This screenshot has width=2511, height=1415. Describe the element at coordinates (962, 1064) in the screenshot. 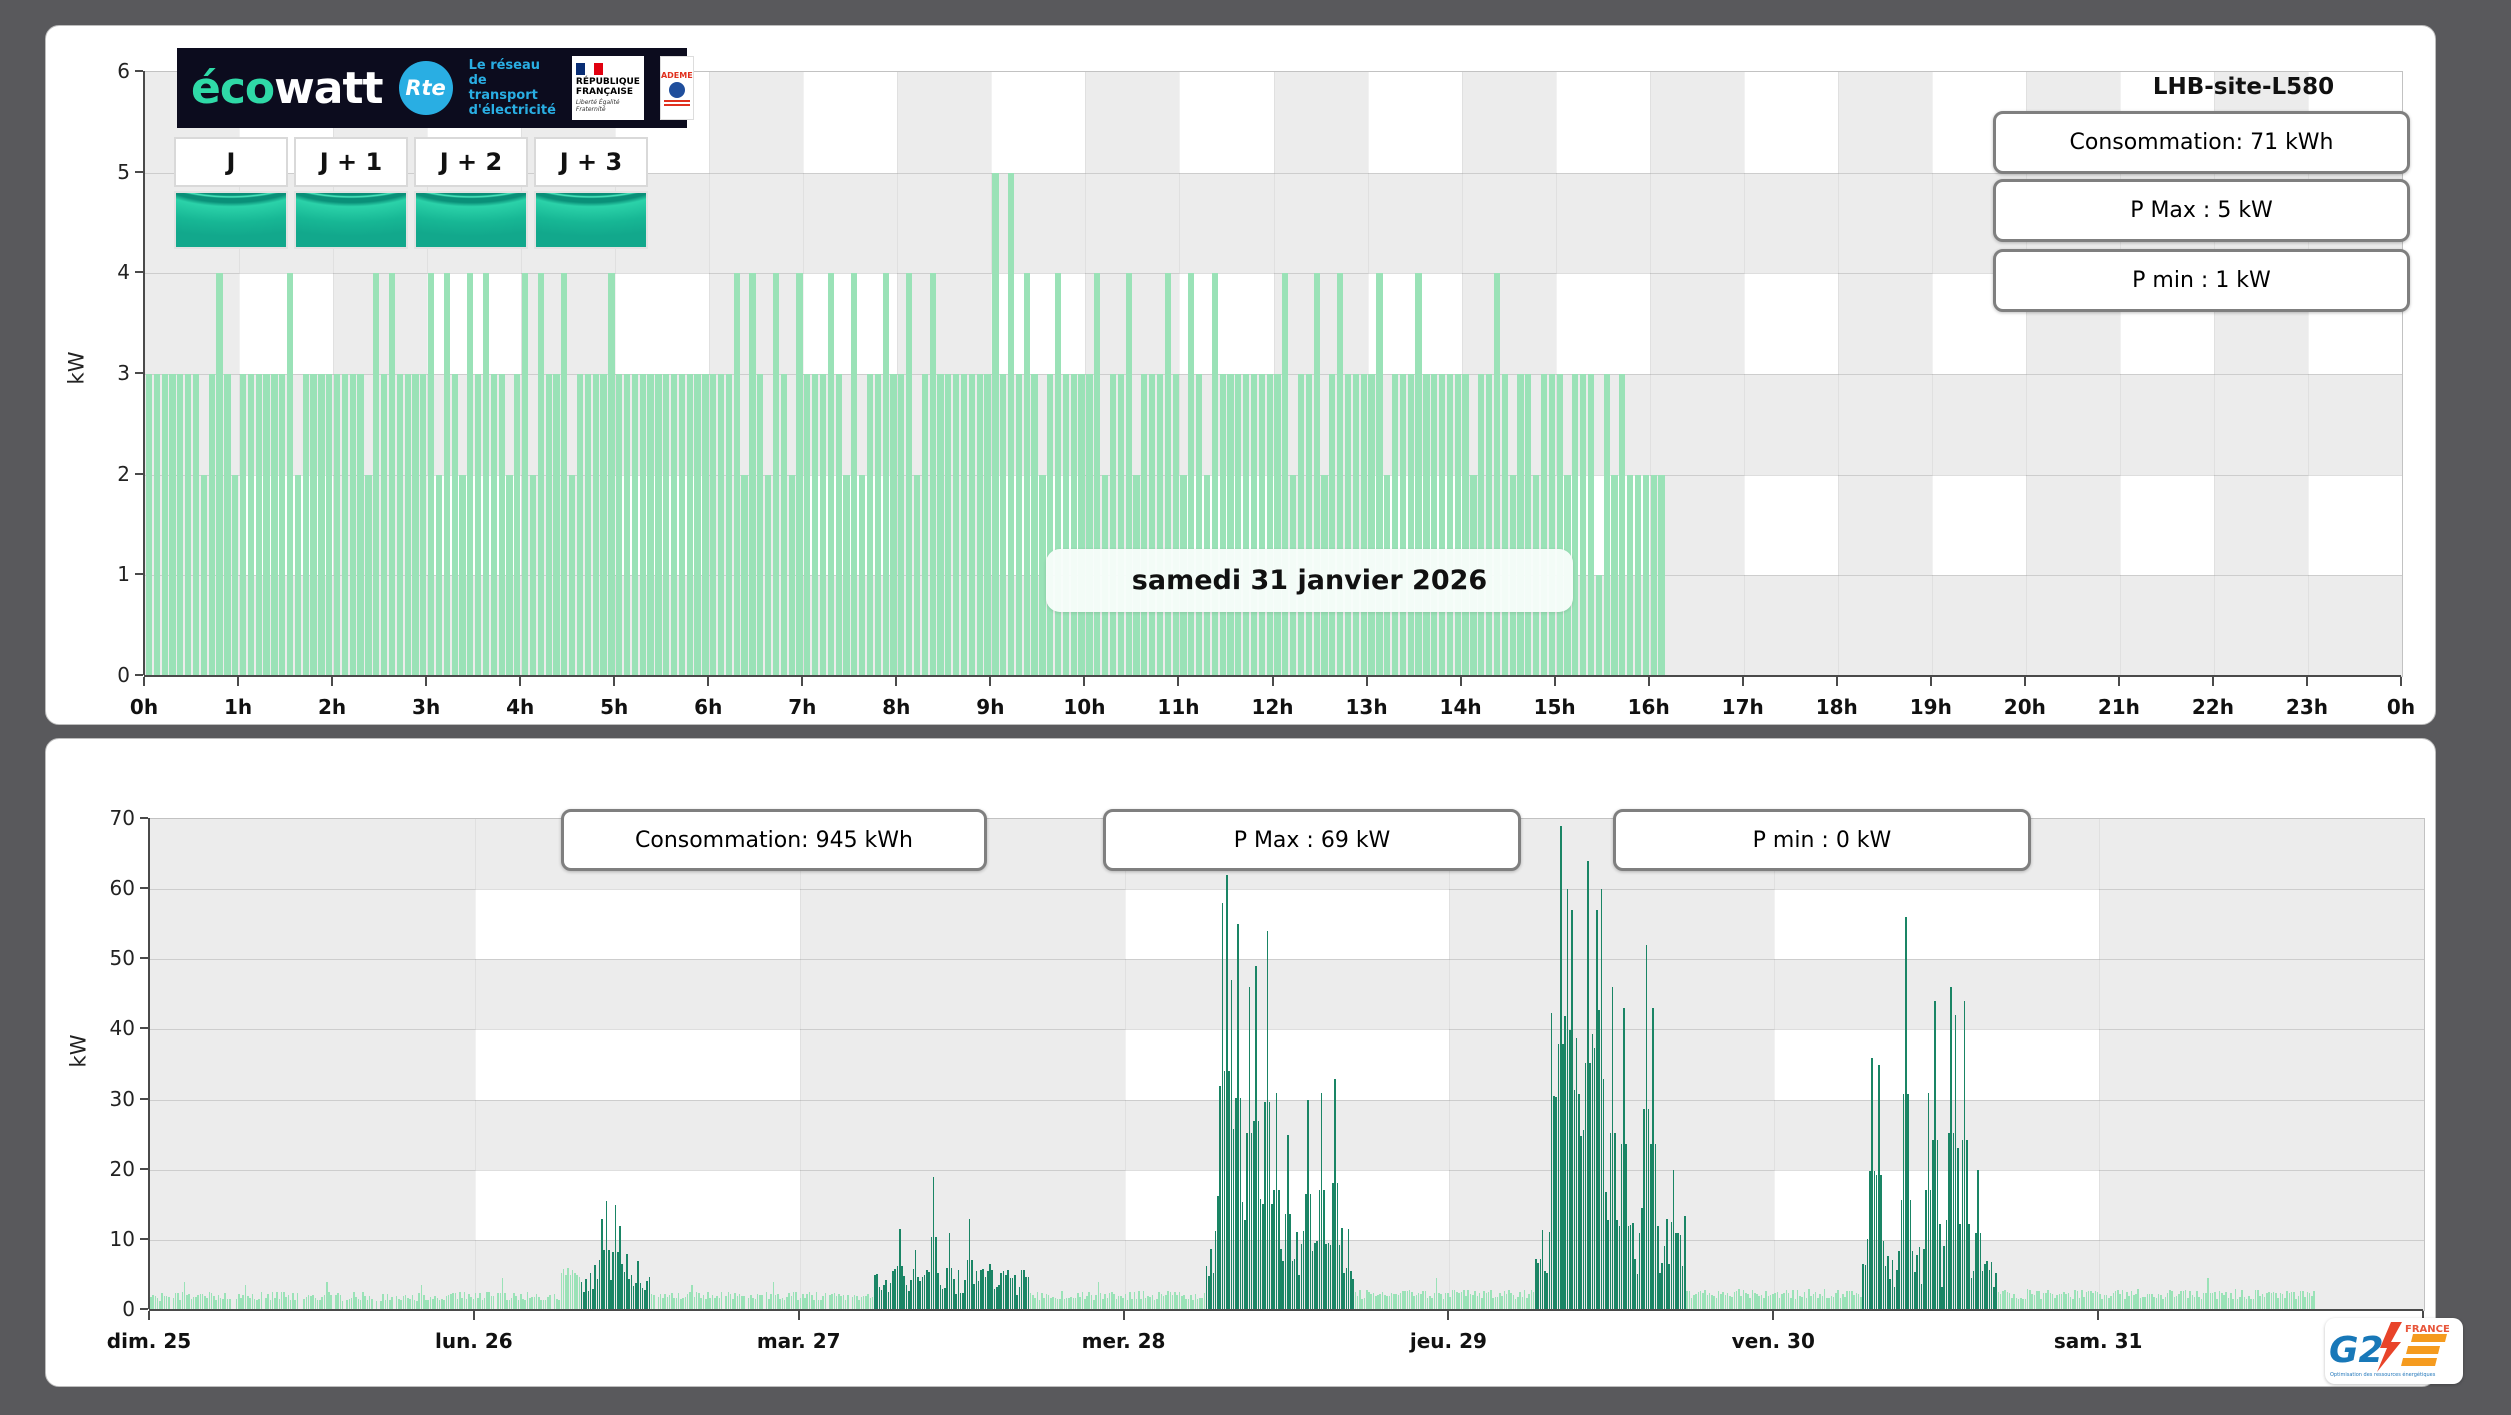

I see `background-band-column` at that location.